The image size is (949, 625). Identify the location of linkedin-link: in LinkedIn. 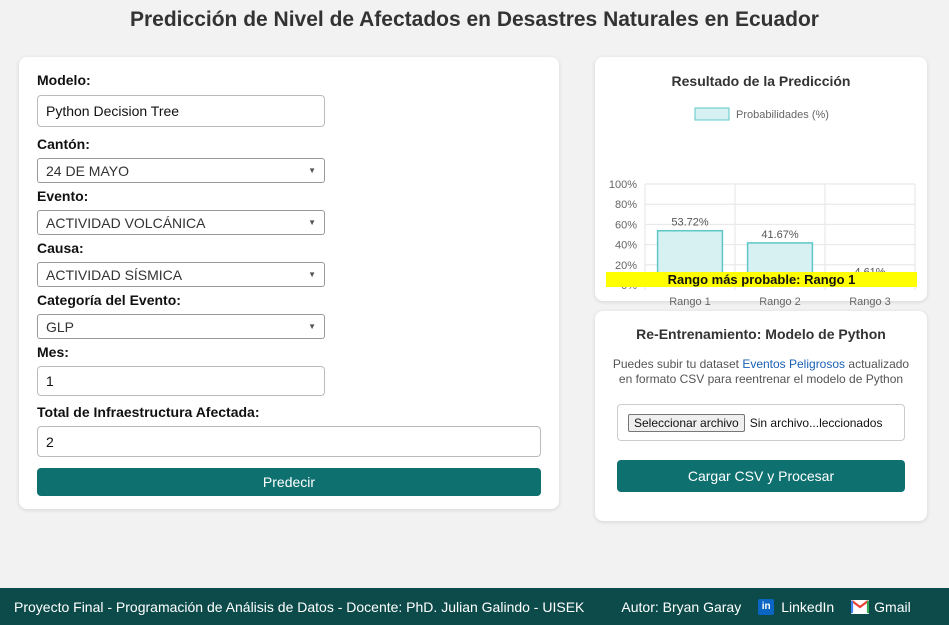
(796, 606).